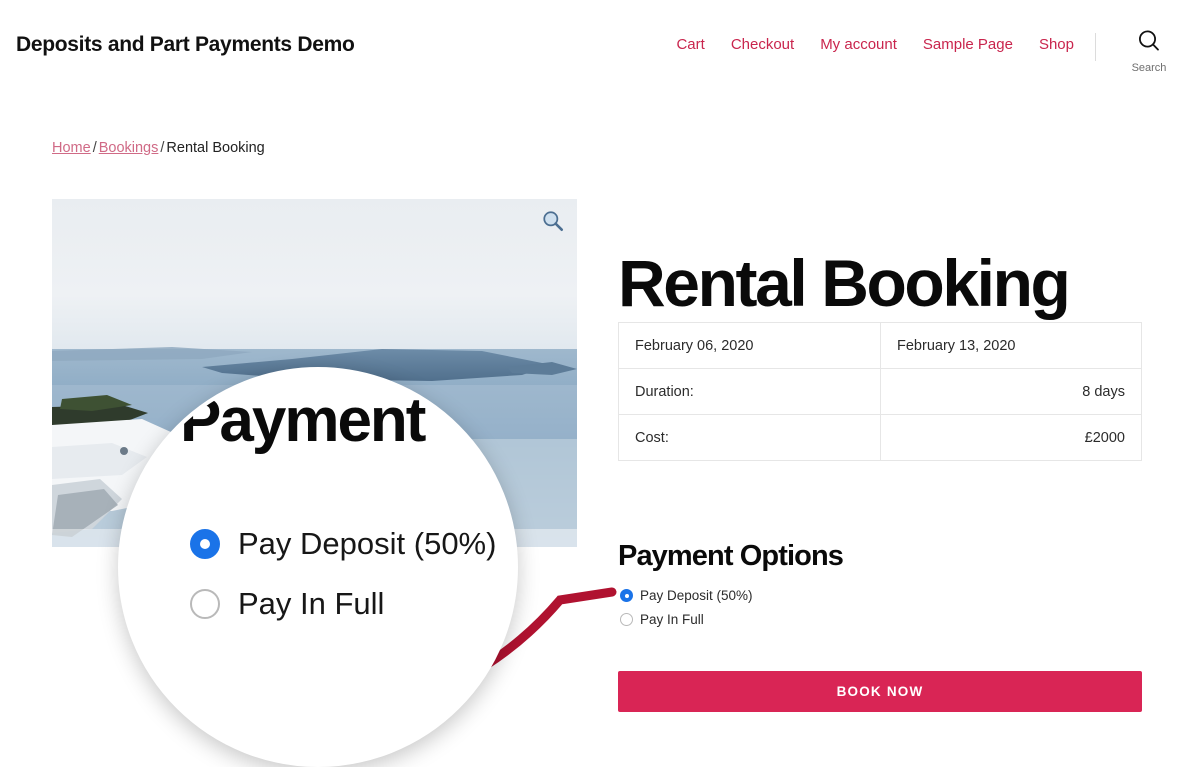 Image resolution: width=1200 pixels, height=767 pixels. What do you see at coordinates (762, 44) in the screenshot?
I see `nav-item-checkout: Checkout` at bounding box center [762, 44].